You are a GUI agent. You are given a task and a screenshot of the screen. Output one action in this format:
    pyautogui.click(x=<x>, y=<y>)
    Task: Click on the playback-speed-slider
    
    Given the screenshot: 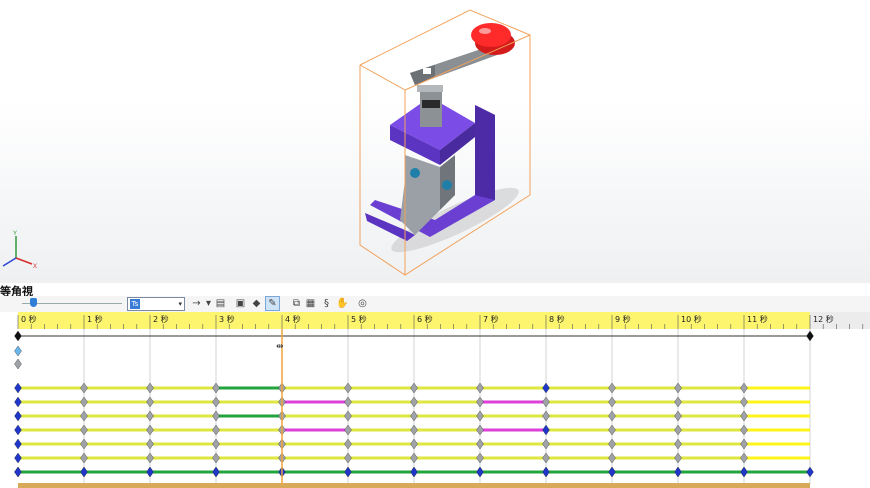 What is the action you would take?
    pyautogui.click(x=72, y=303)
    